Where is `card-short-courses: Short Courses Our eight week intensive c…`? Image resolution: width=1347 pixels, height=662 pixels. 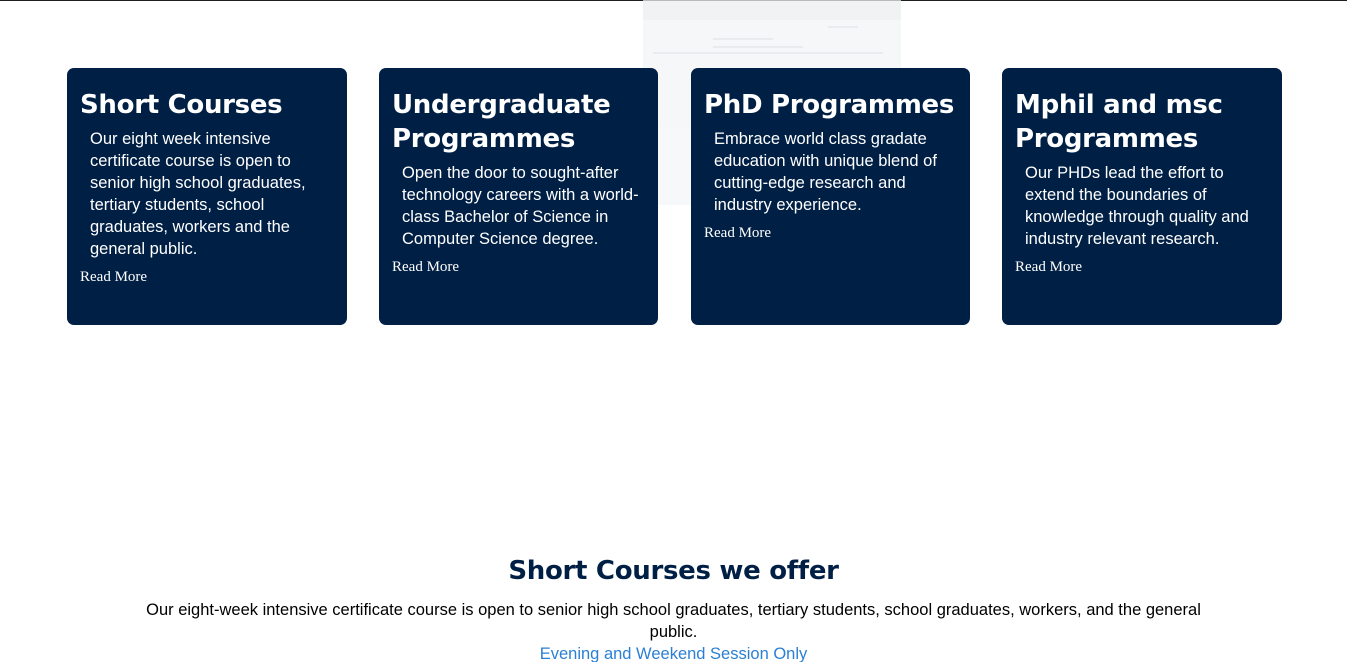 card-short-courses: Short Courses Our eight week intensive c… is located at coordinates (207, 196).